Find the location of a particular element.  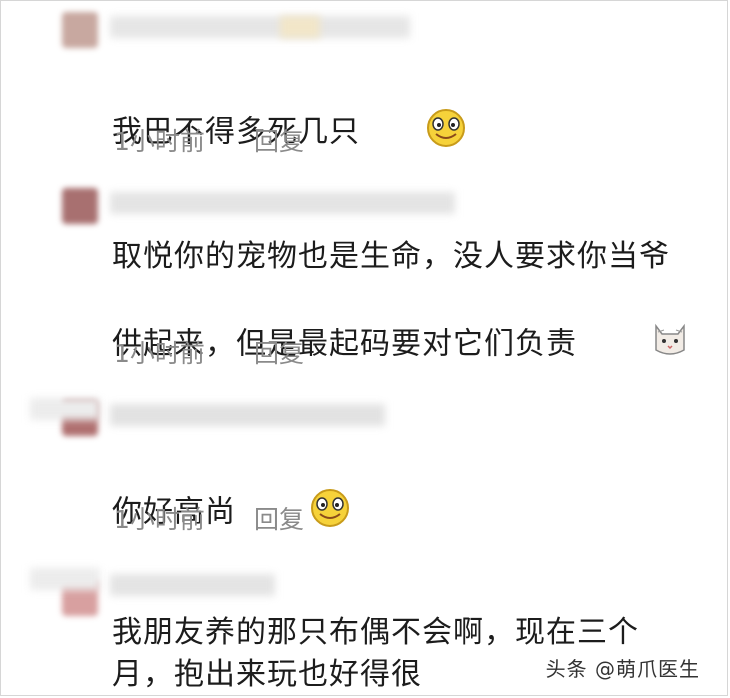

badge-redacted is located at coordinates (300, 27).